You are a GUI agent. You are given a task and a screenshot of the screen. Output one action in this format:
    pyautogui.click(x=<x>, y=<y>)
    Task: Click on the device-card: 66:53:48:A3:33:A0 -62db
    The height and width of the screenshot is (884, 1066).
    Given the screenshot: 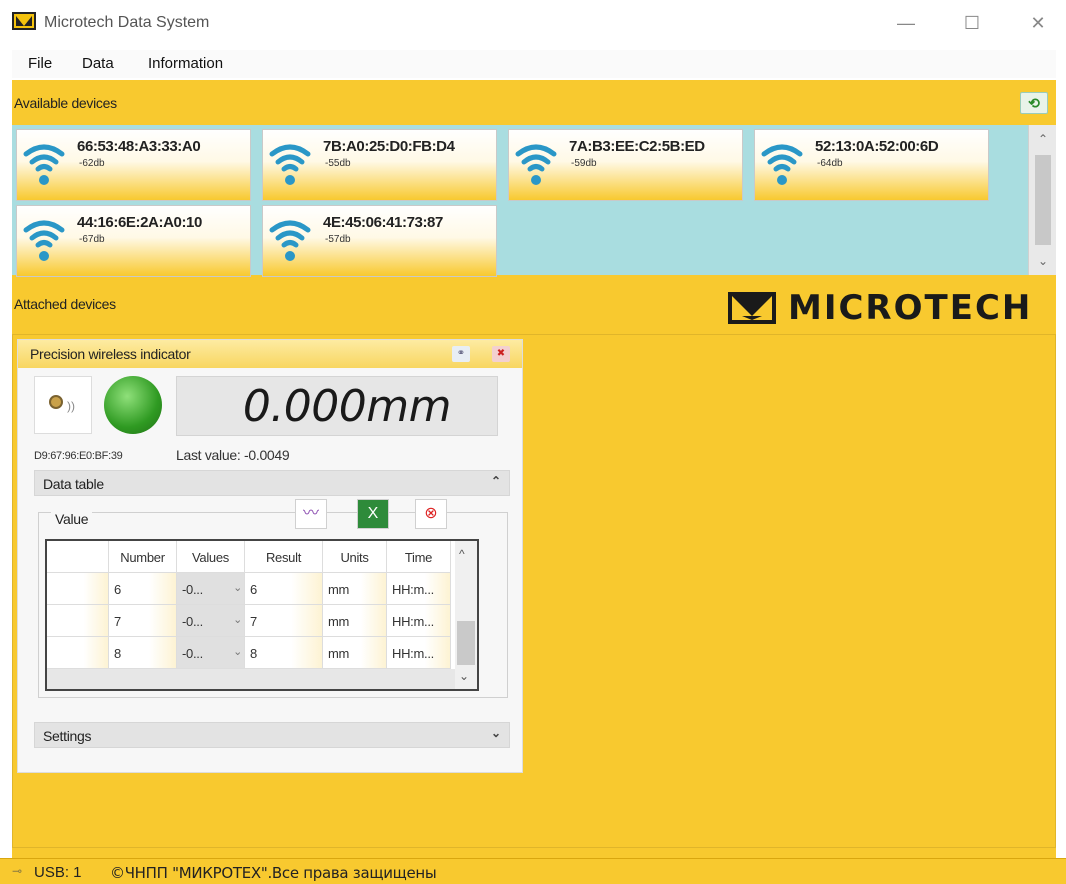 What is the action you would take?
    pyautogui.click(x=133, y=165)
    